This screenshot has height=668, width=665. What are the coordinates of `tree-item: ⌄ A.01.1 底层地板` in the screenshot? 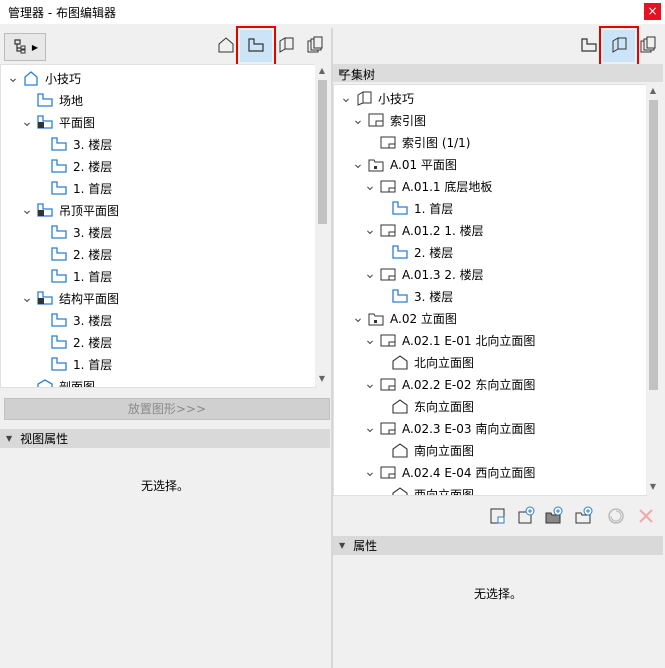 It's located at (413, 186).